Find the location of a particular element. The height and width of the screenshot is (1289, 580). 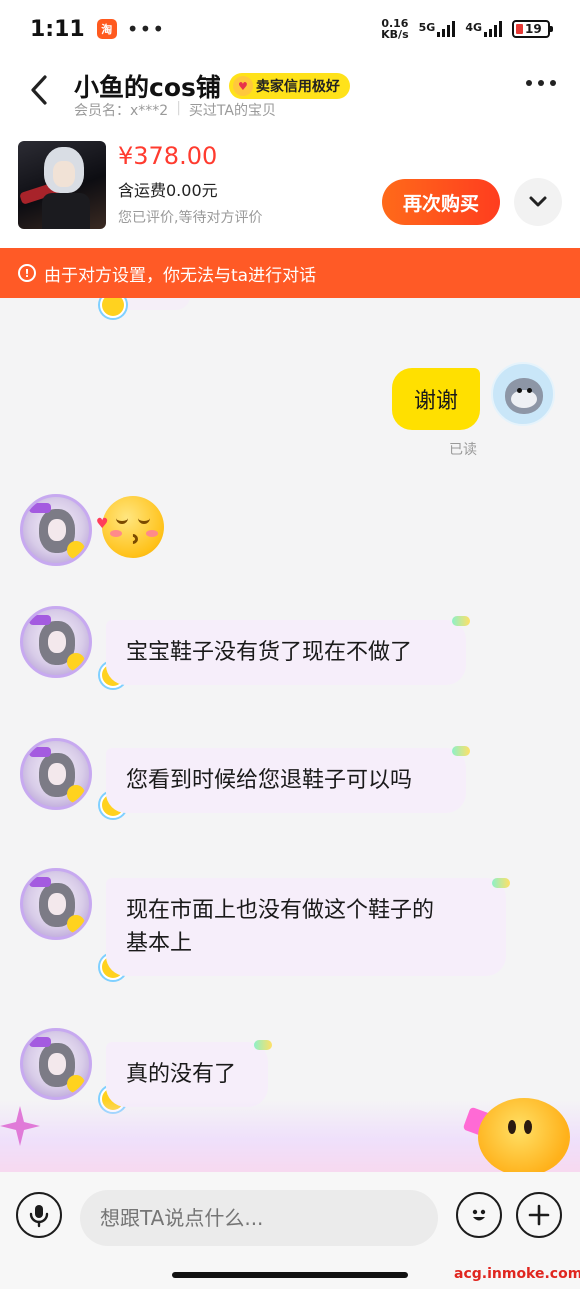

more-button is located at coordinates (541, 83).